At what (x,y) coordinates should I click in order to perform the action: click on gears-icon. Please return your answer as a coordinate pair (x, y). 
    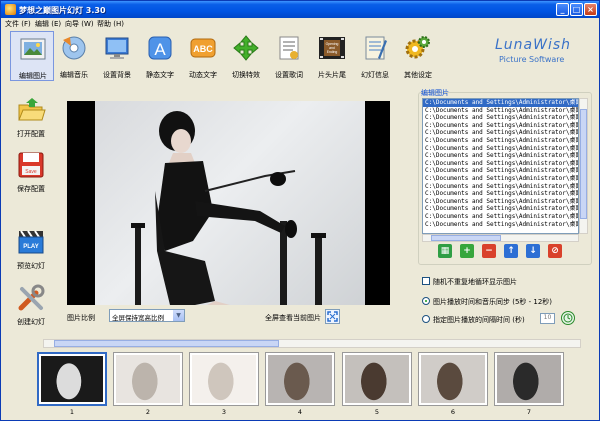
    Looking at the image, I should click on (417, 47).